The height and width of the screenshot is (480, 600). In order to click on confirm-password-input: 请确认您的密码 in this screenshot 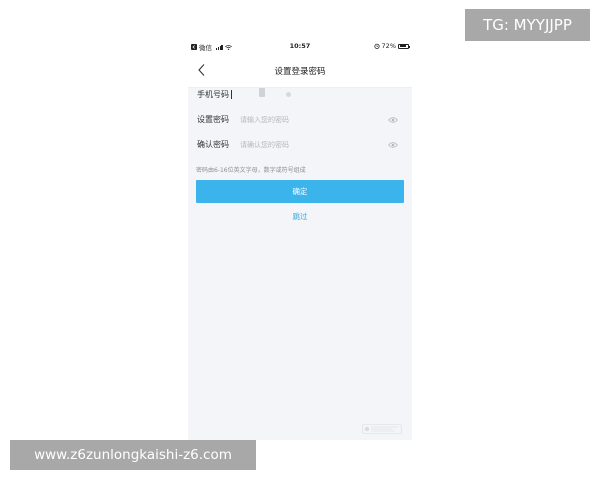, I will do `click(264, 145)`.